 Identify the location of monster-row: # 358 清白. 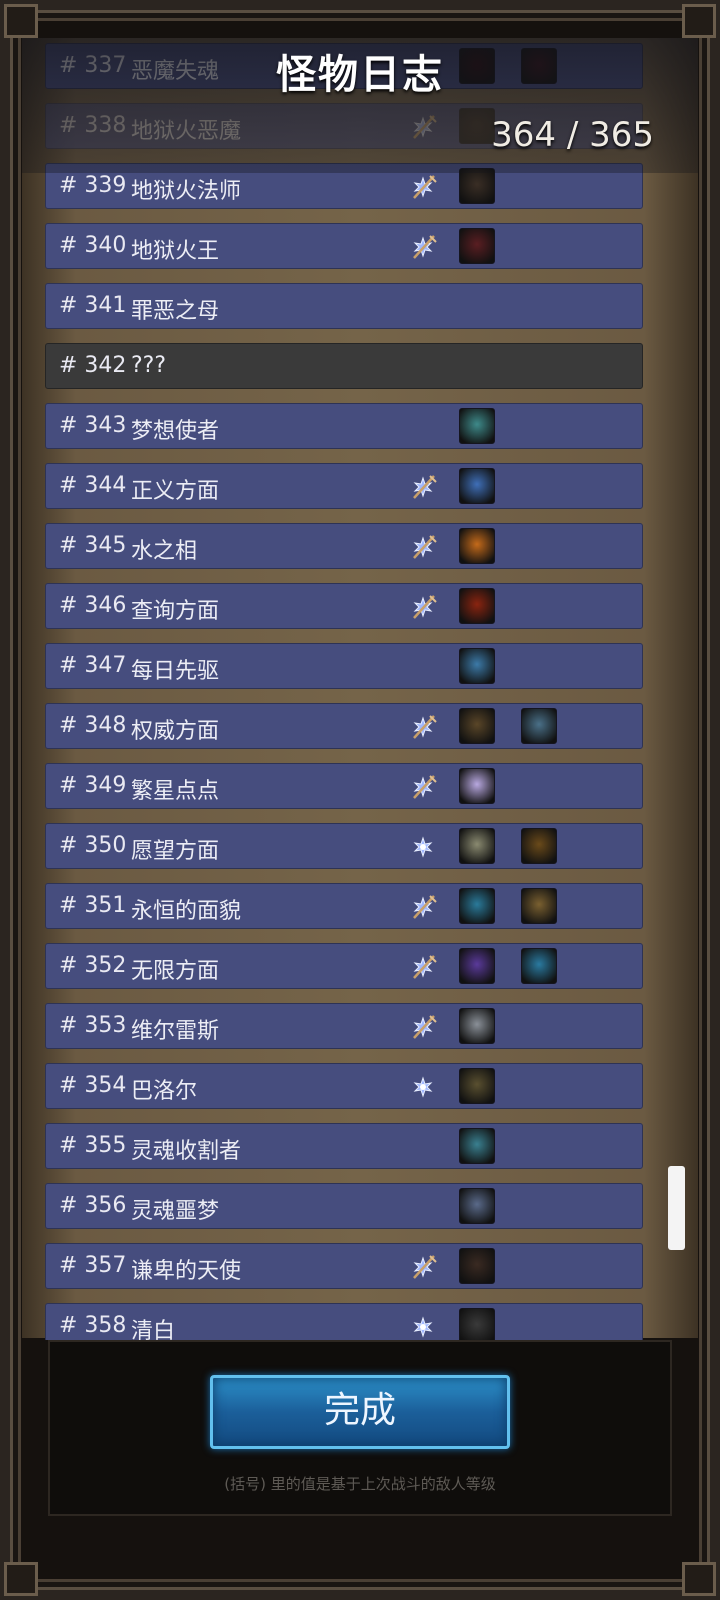
(344, 1321).